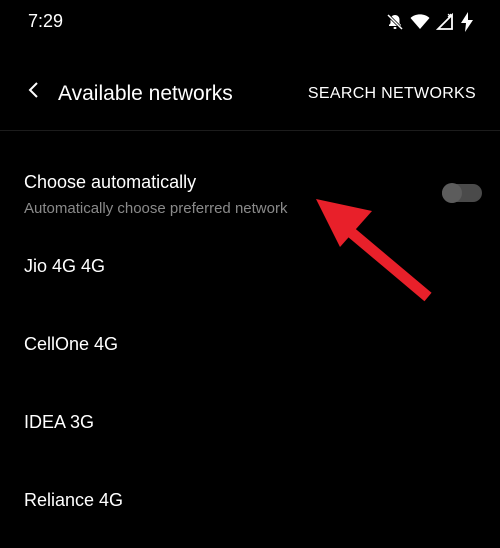 This screenshot has height=548, width=500. I want to click on cellular-signal-icon, so click(445, 22).